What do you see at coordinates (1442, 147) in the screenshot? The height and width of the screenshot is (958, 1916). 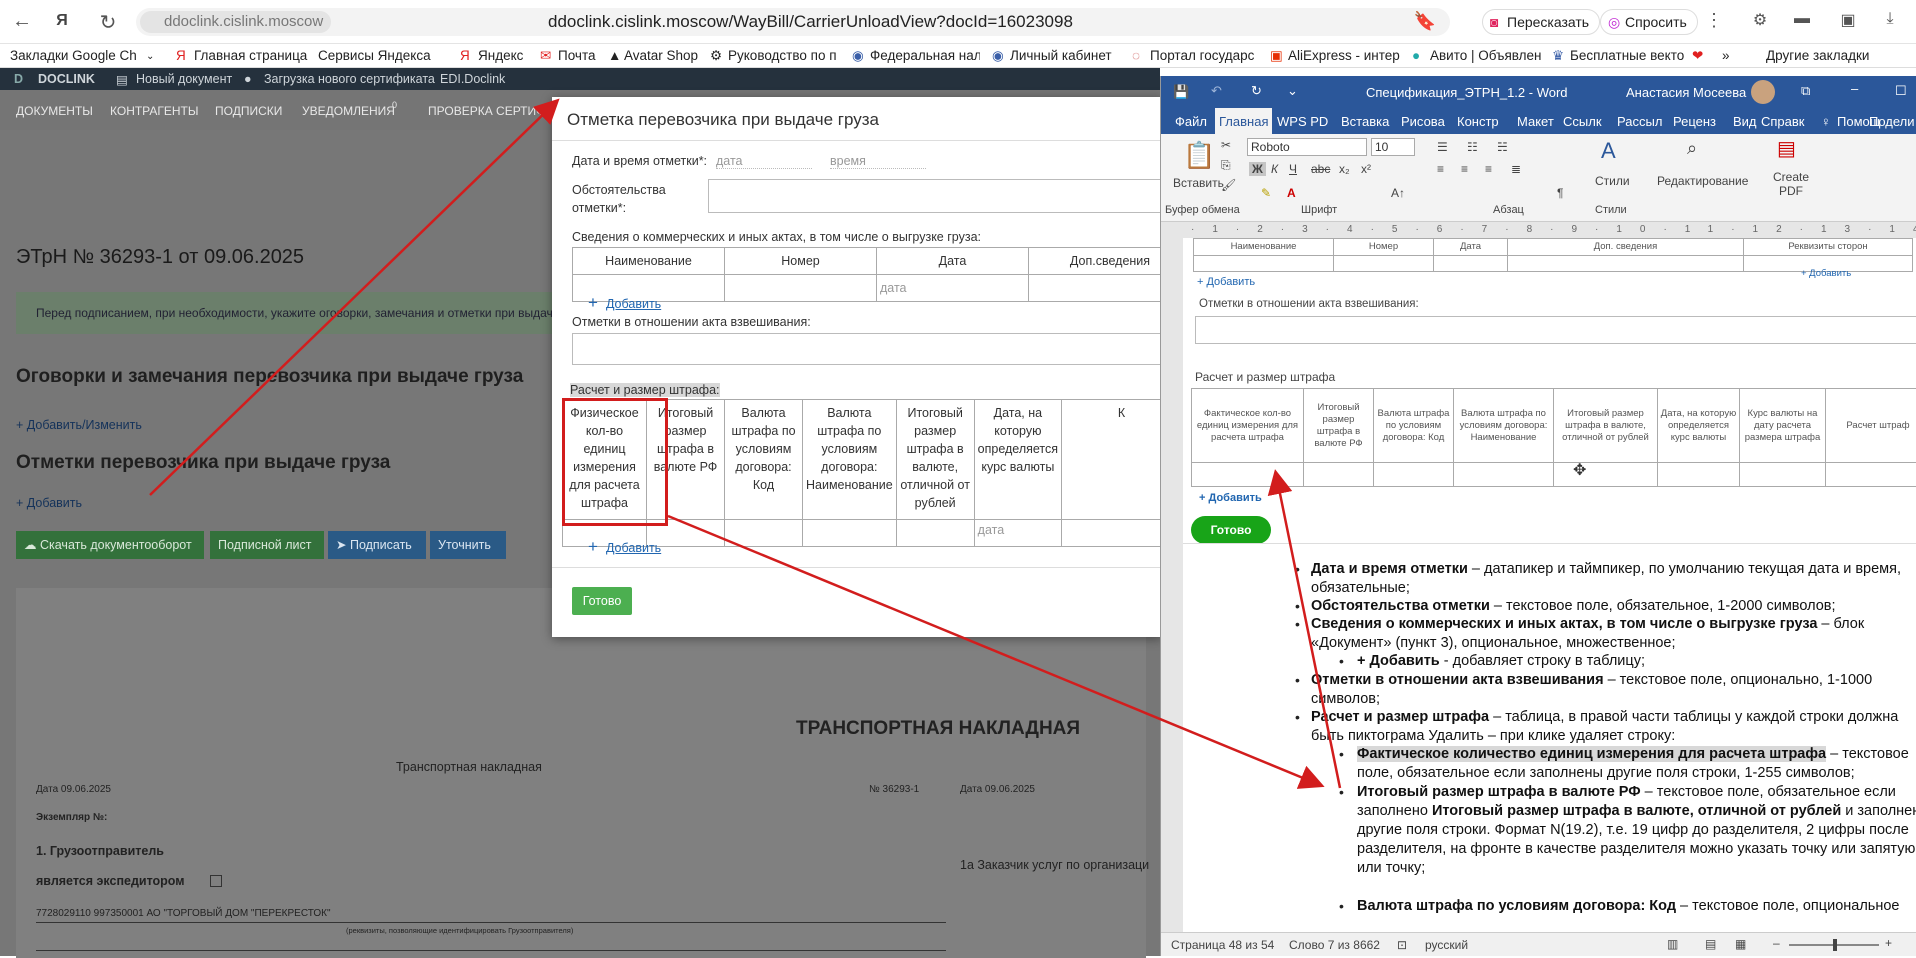 I see `bullets-icon: ☰` at bounding box center [1442, 147].